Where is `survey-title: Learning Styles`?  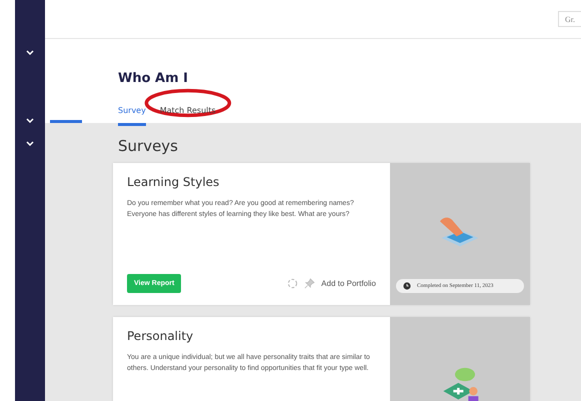
survey-title: Learning Styles is located at coordinates (173, 182).